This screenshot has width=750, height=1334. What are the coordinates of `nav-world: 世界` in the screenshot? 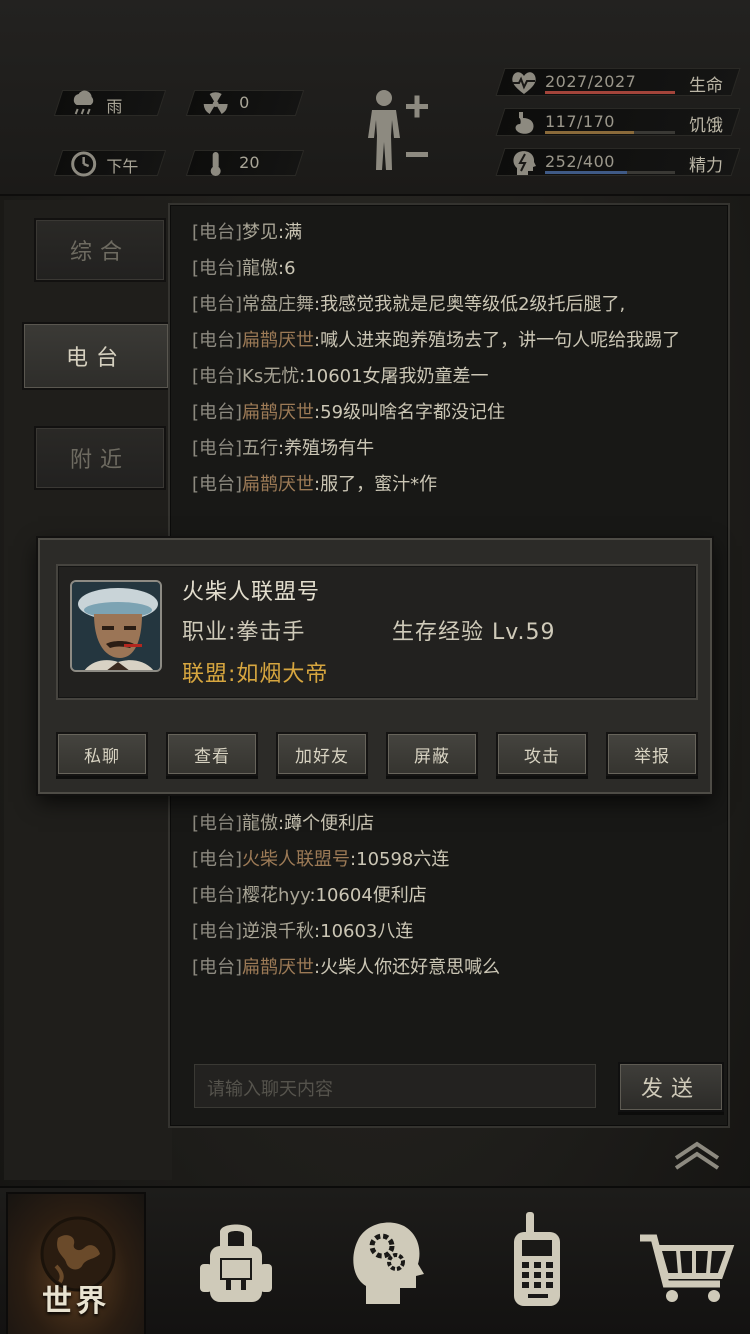 It's located at (76, 1263).